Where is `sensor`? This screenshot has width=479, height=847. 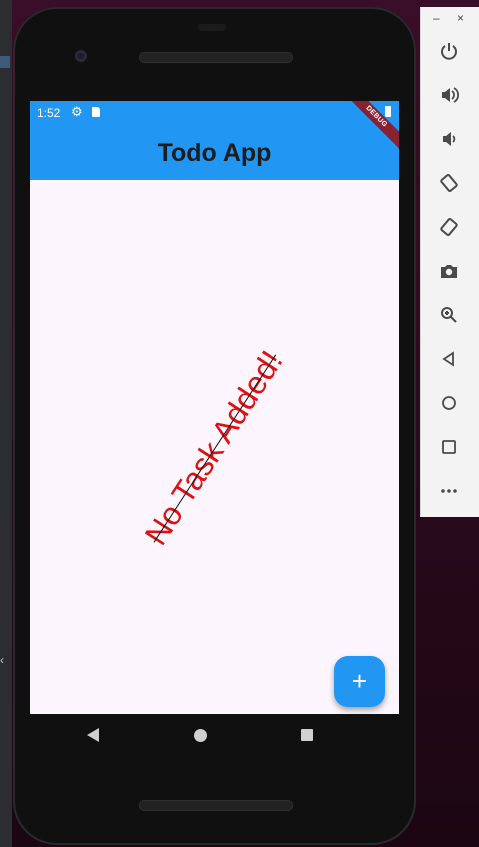 sensor is located at coordinates (212, 27).